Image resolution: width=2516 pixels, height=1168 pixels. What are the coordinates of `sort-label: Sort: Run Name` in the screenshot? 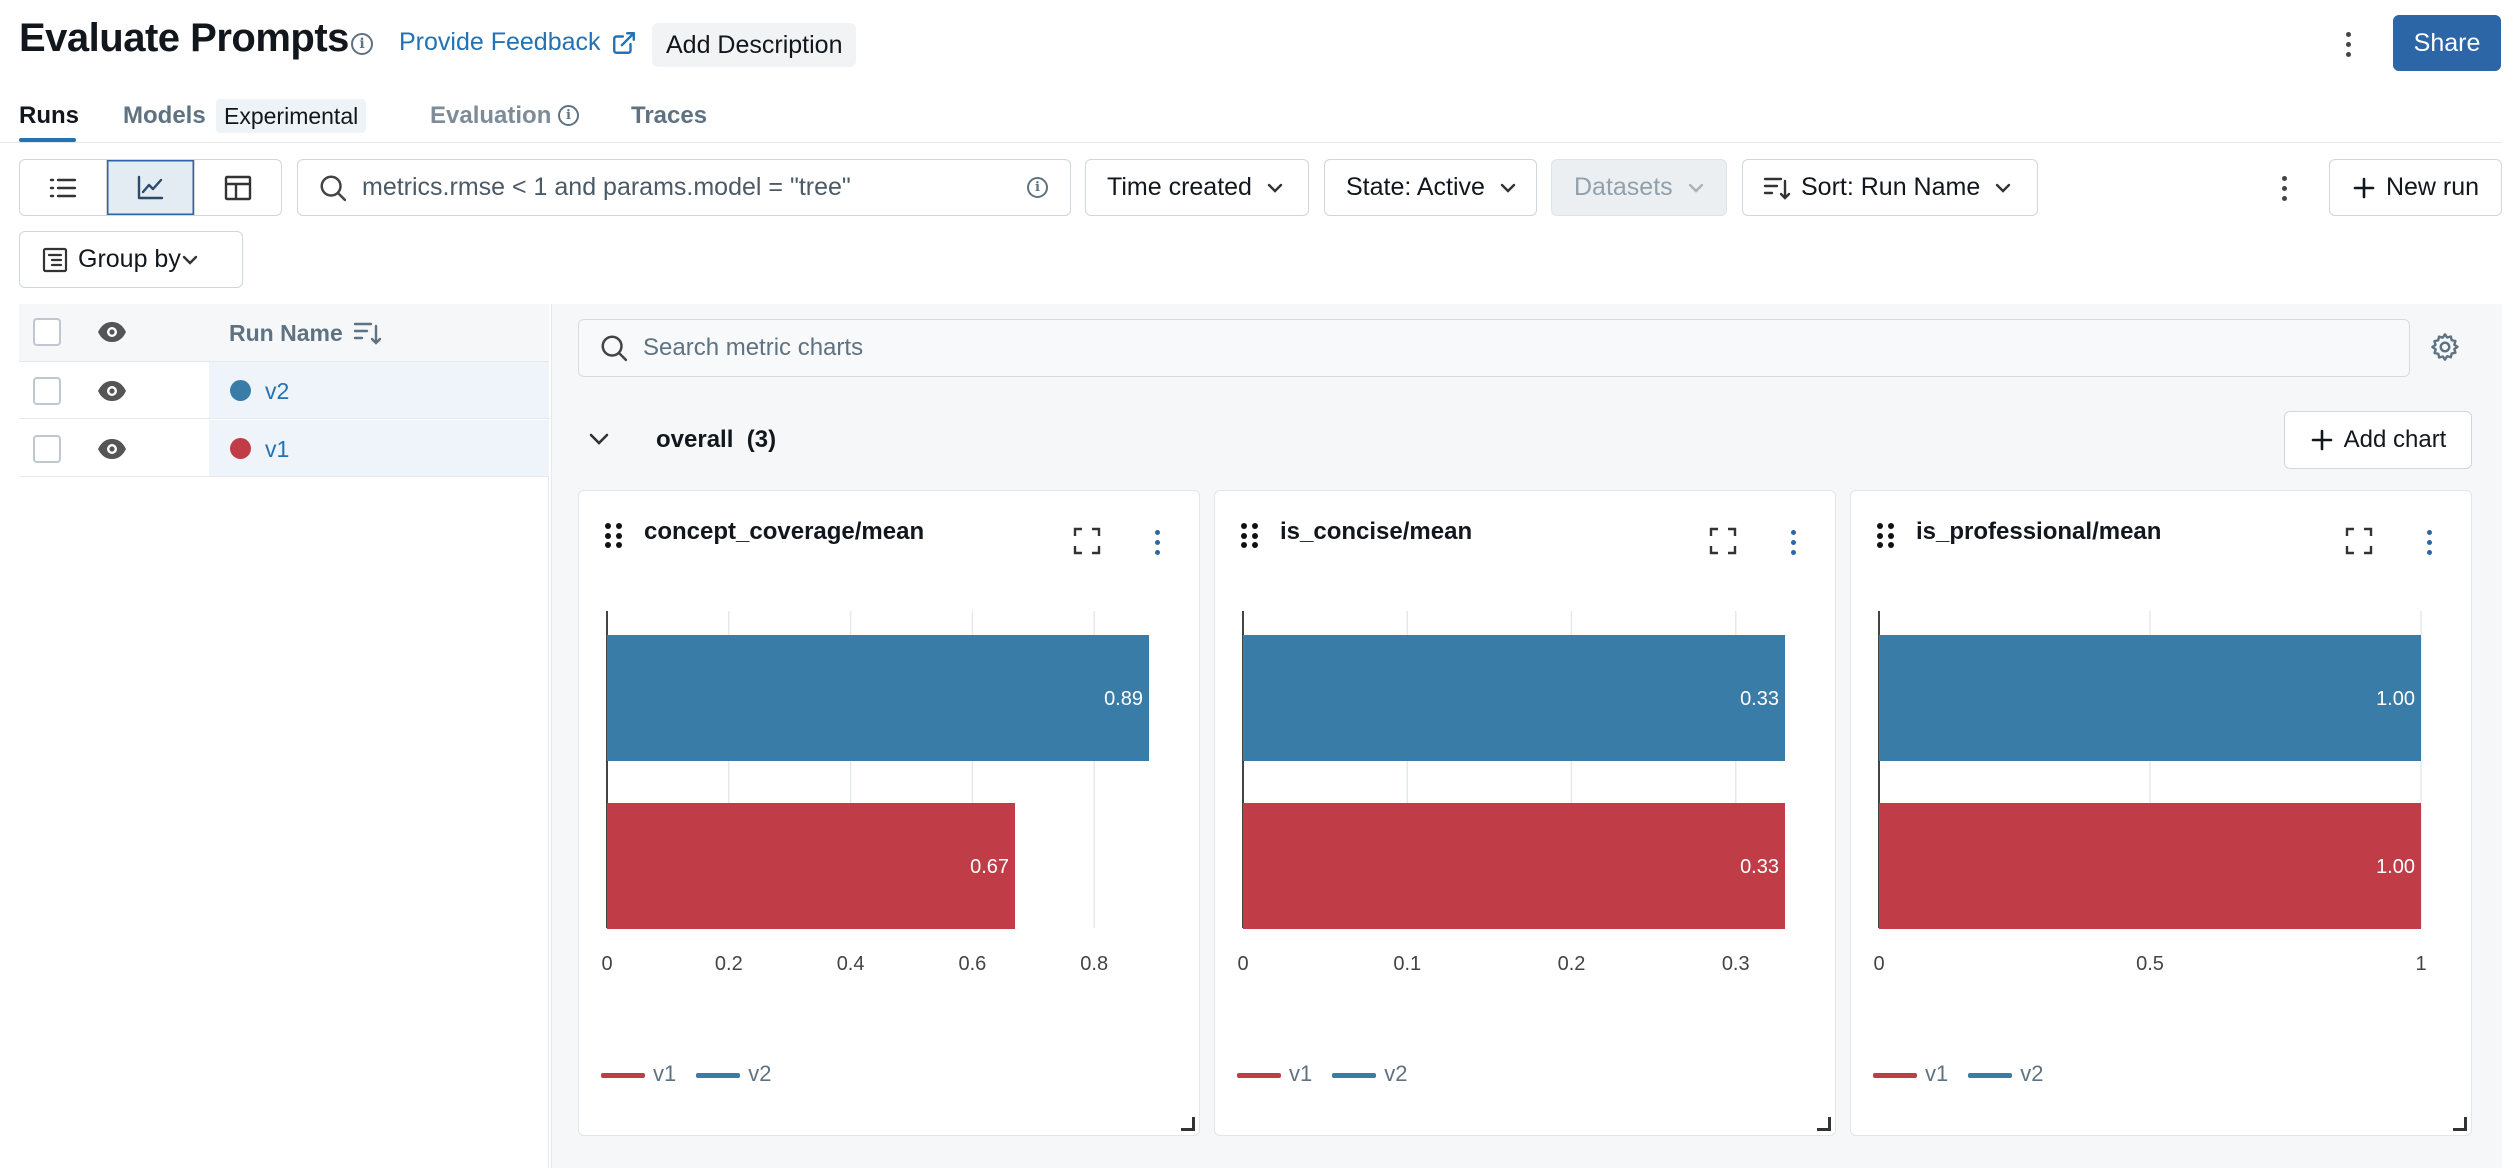 It's located at (1891, 187).